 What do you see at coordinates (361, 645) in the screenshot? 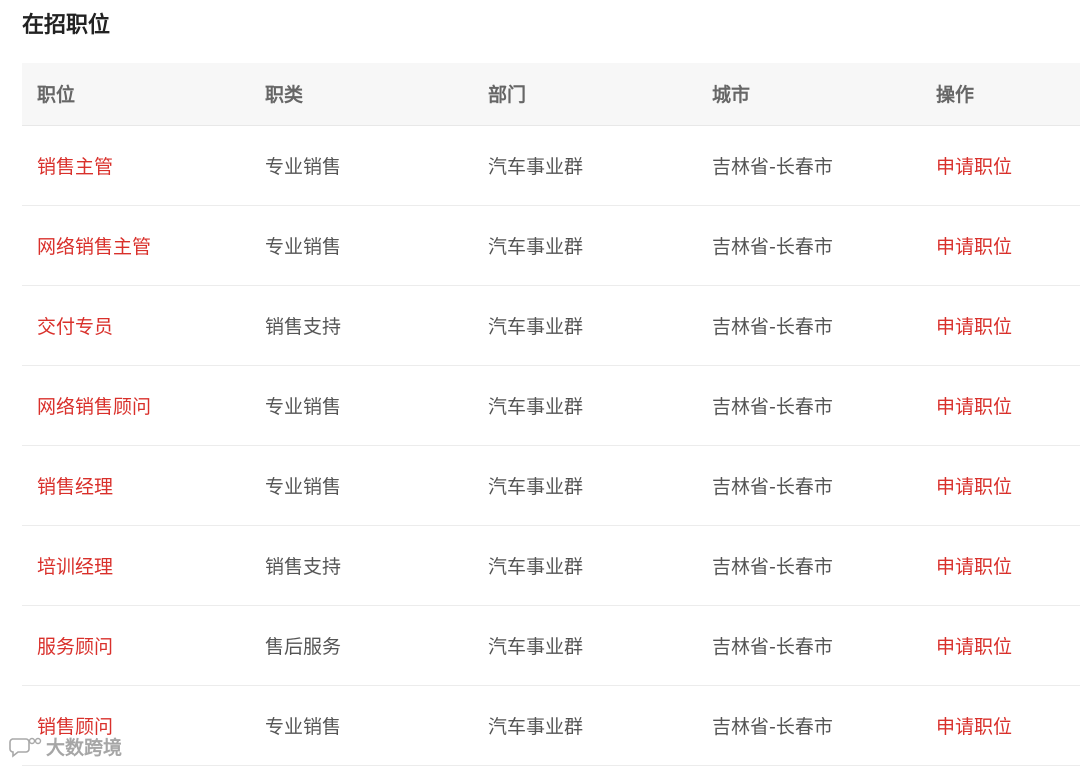
I see `job-category: 售后服务` at bounding box center [361, 645].